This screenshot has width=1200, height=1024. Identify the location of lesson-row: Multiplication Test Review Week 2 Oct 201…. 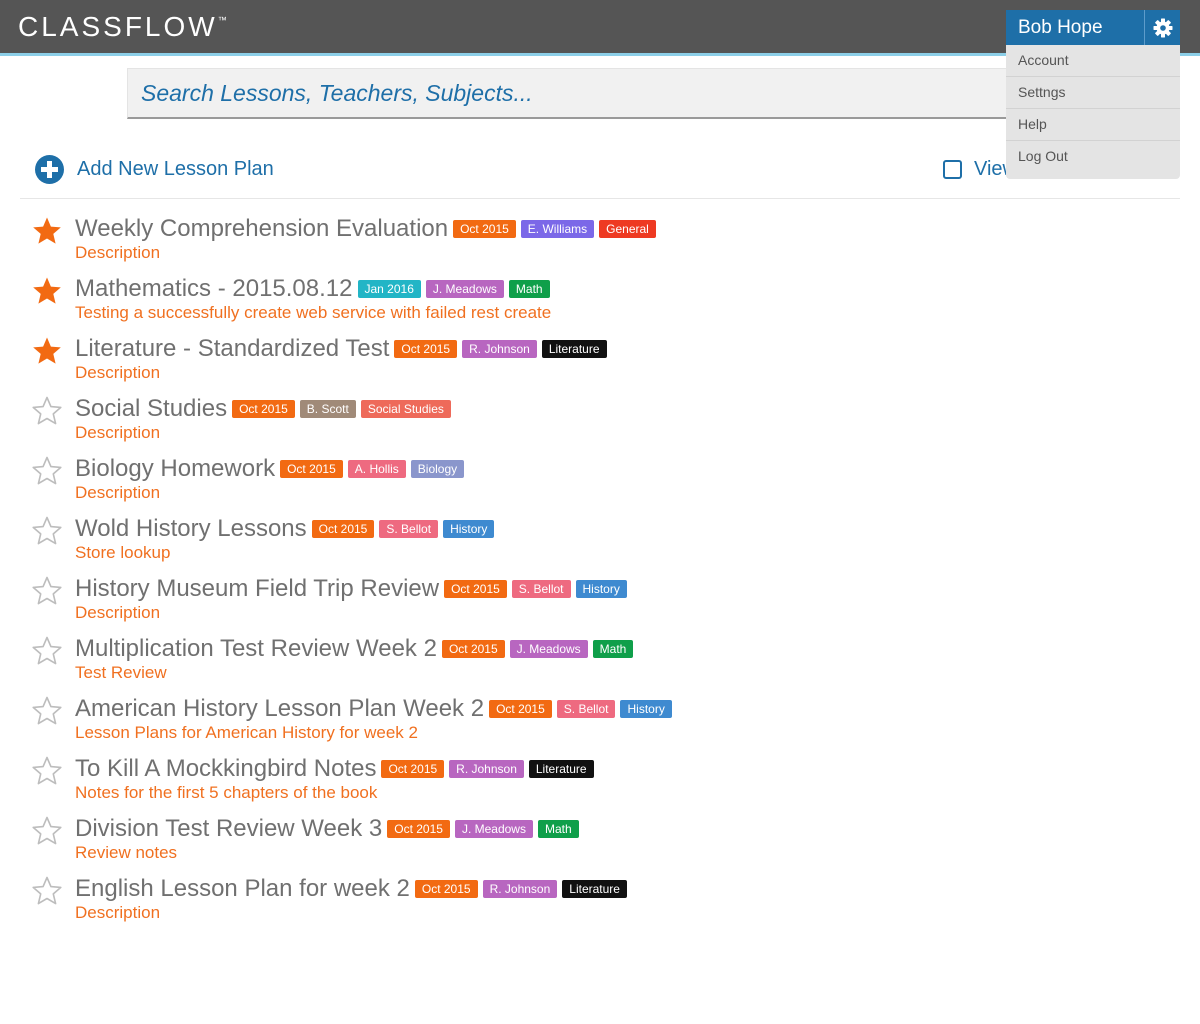
(600, 662).